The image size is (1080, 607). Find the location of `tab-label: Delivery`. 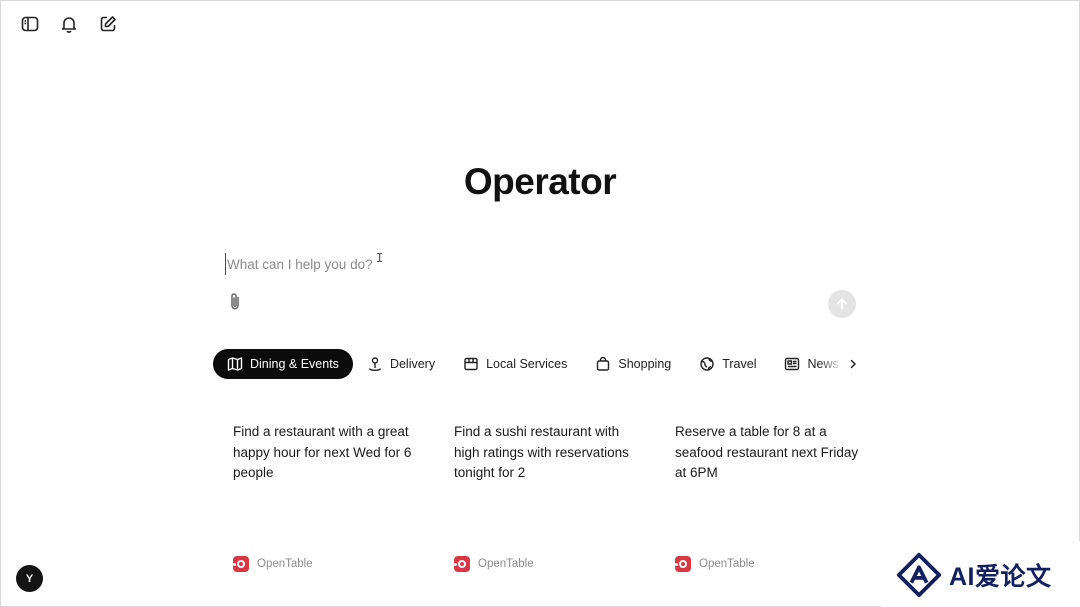

tab-label: Delivery is located at coordinates (412, 364).